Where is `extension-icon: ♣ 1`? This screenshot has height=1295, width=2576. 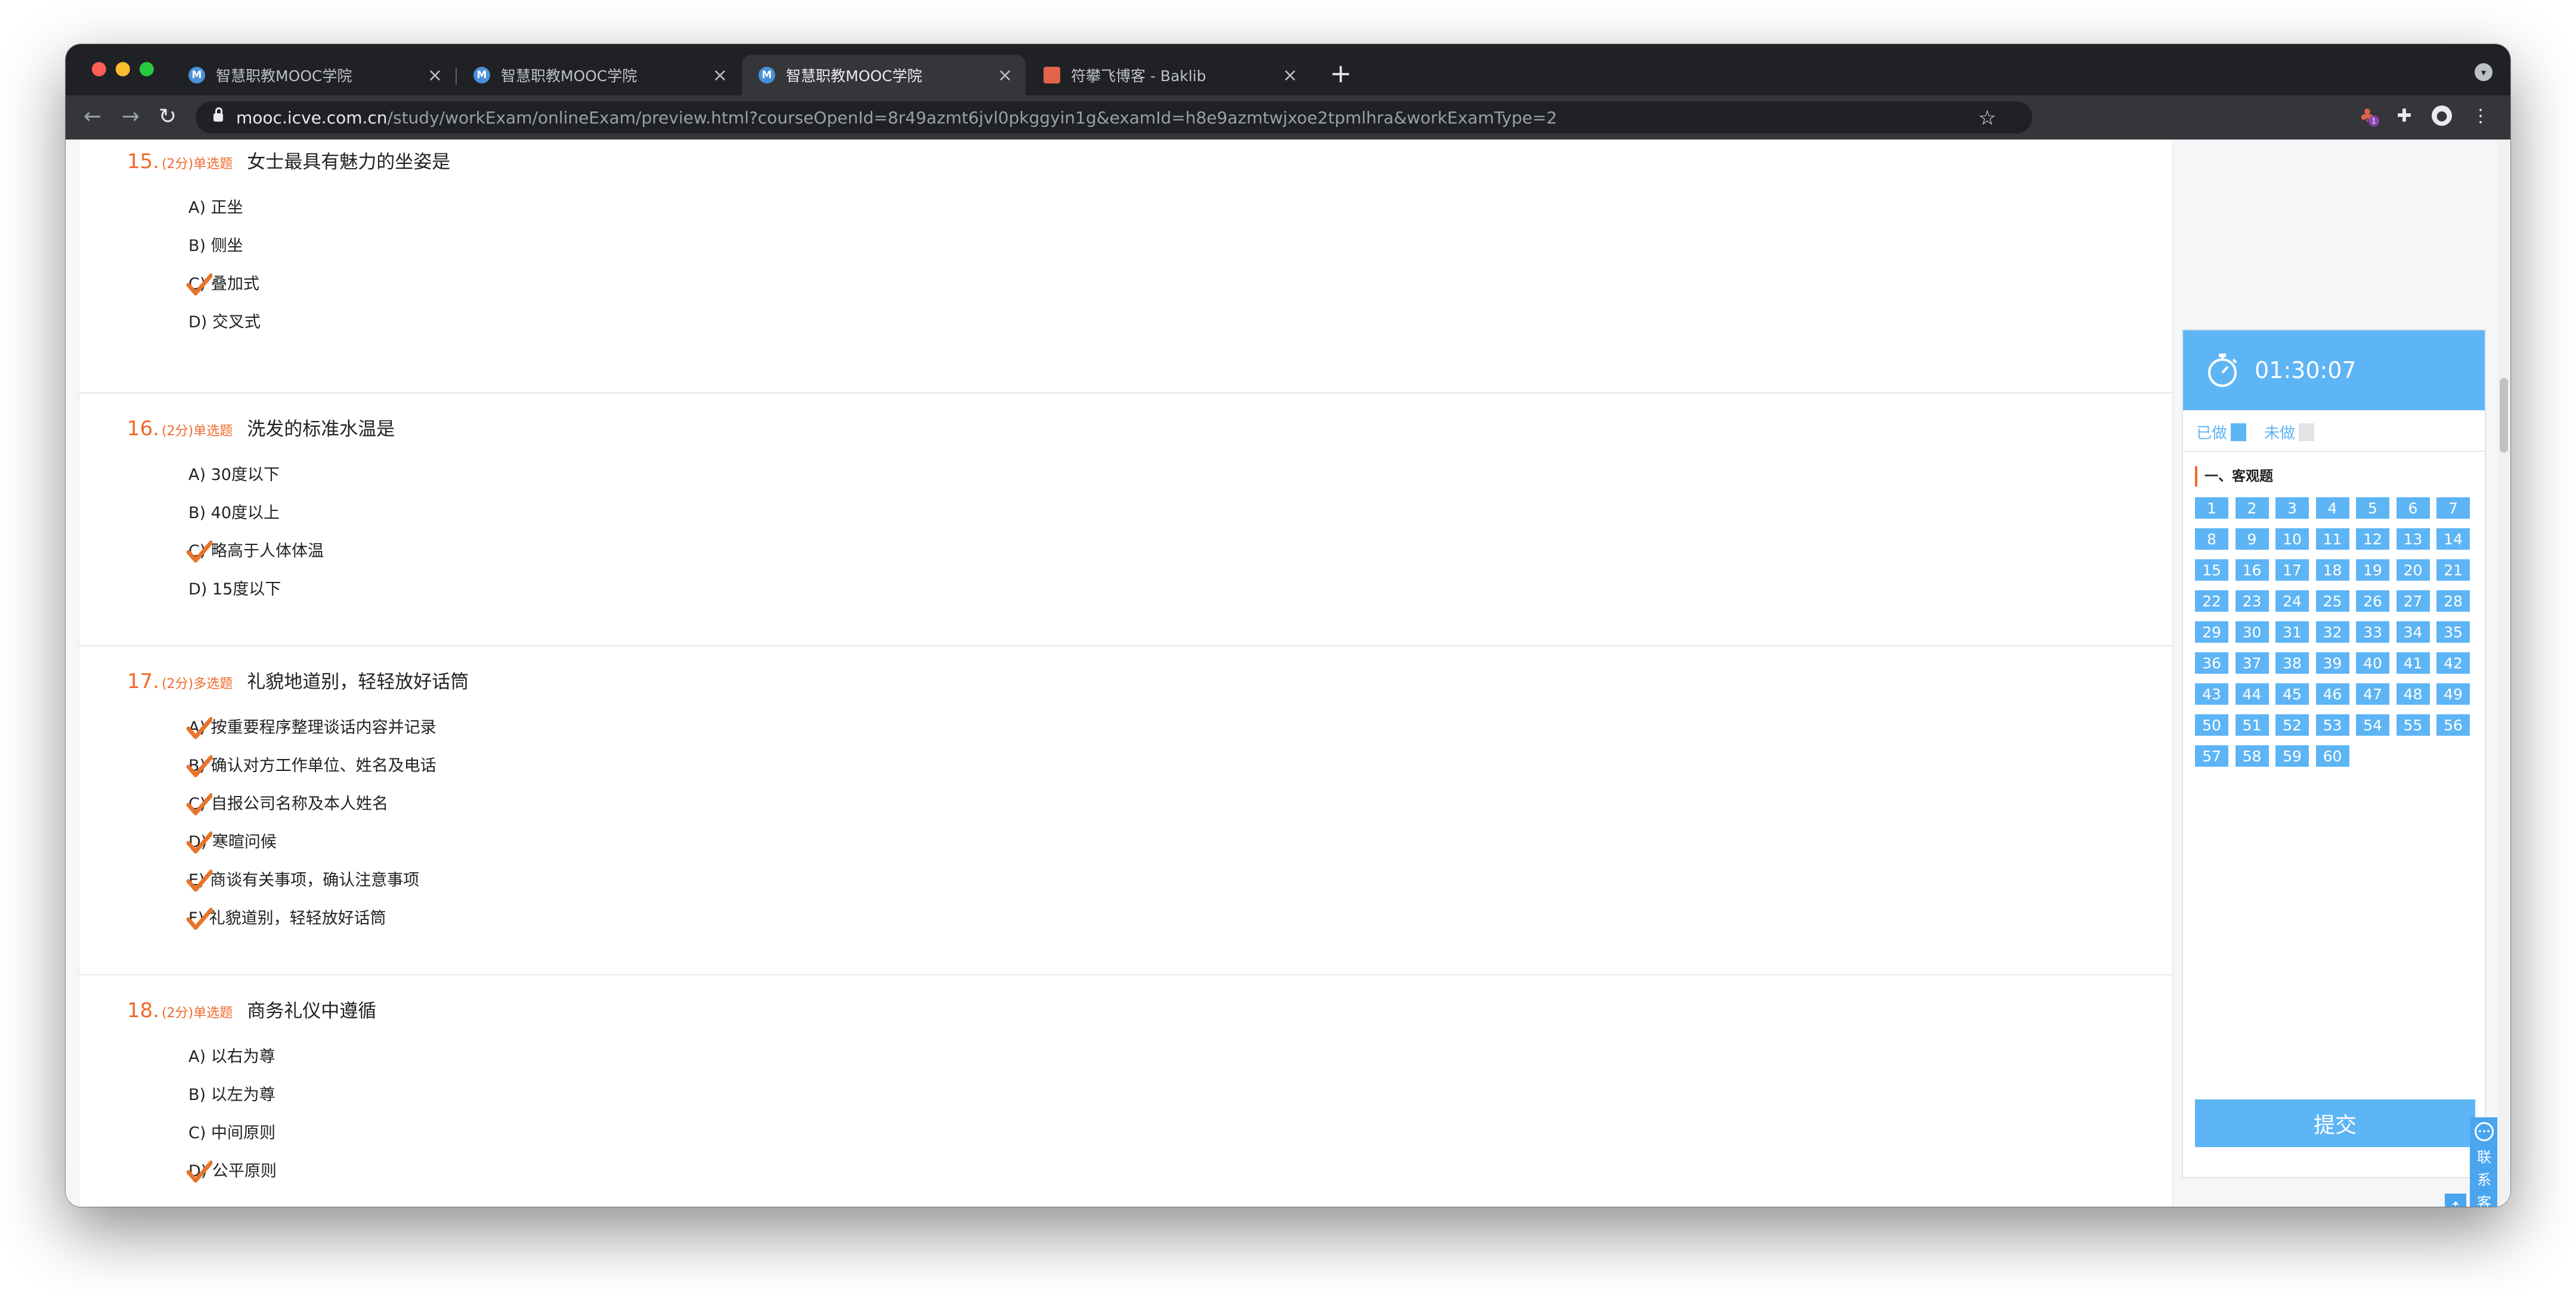
extension-icon: ♣ 1 is located at coordinates (2367, 116).